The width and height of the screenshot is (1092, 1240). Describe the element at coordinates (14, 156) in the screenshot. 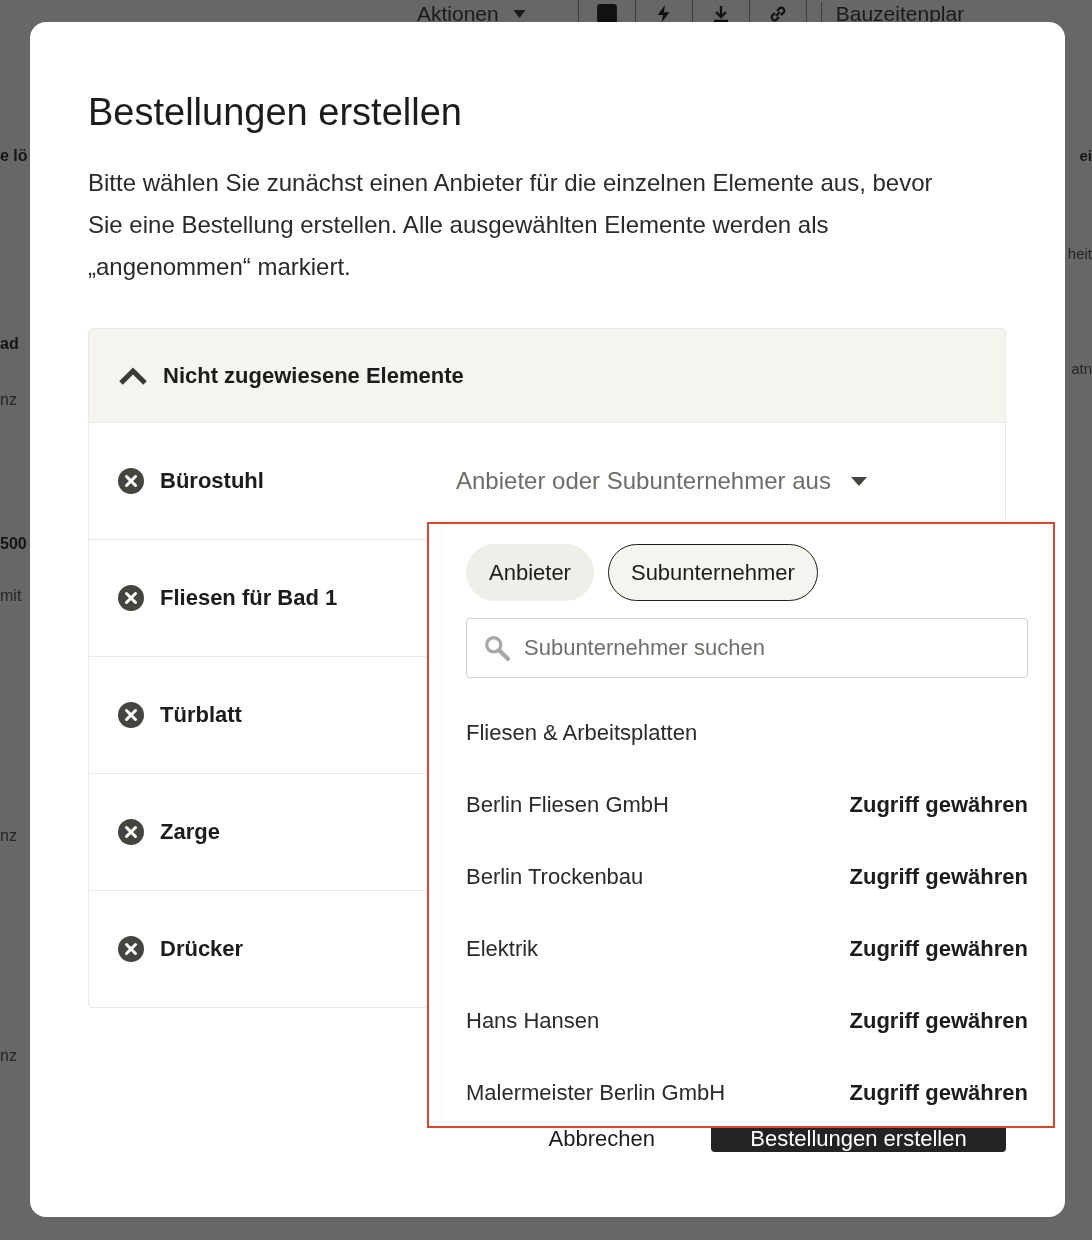

I see `background-text: e lö` at that location.